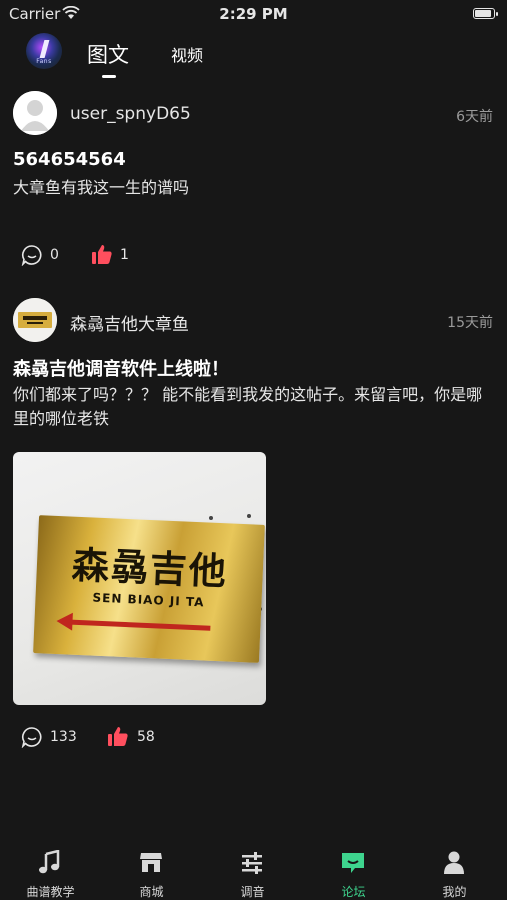  I want to click on like-count: 58, so click(146, 737).